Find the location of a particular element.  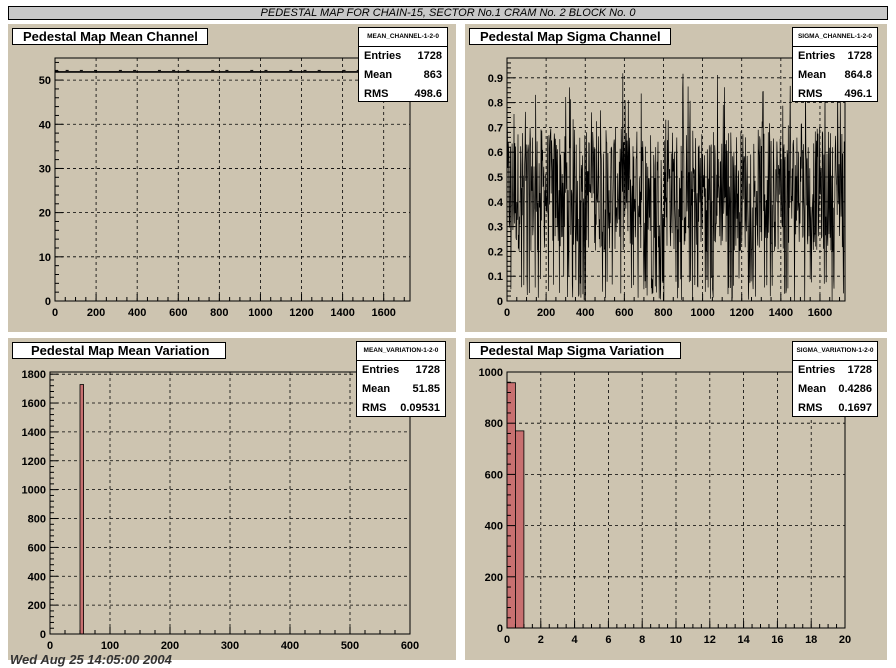

plot-area is located at coordinates (232, 179).